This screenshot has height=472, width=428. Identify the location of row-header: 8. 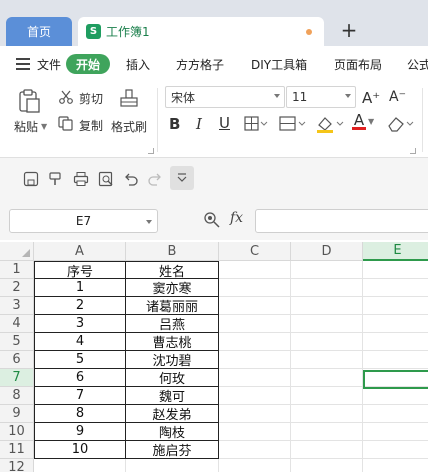
(17, 396).